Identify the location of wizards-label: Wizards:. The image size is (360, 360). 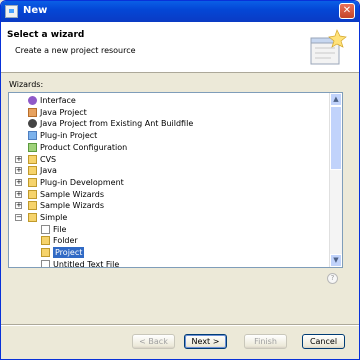
(26, 84).